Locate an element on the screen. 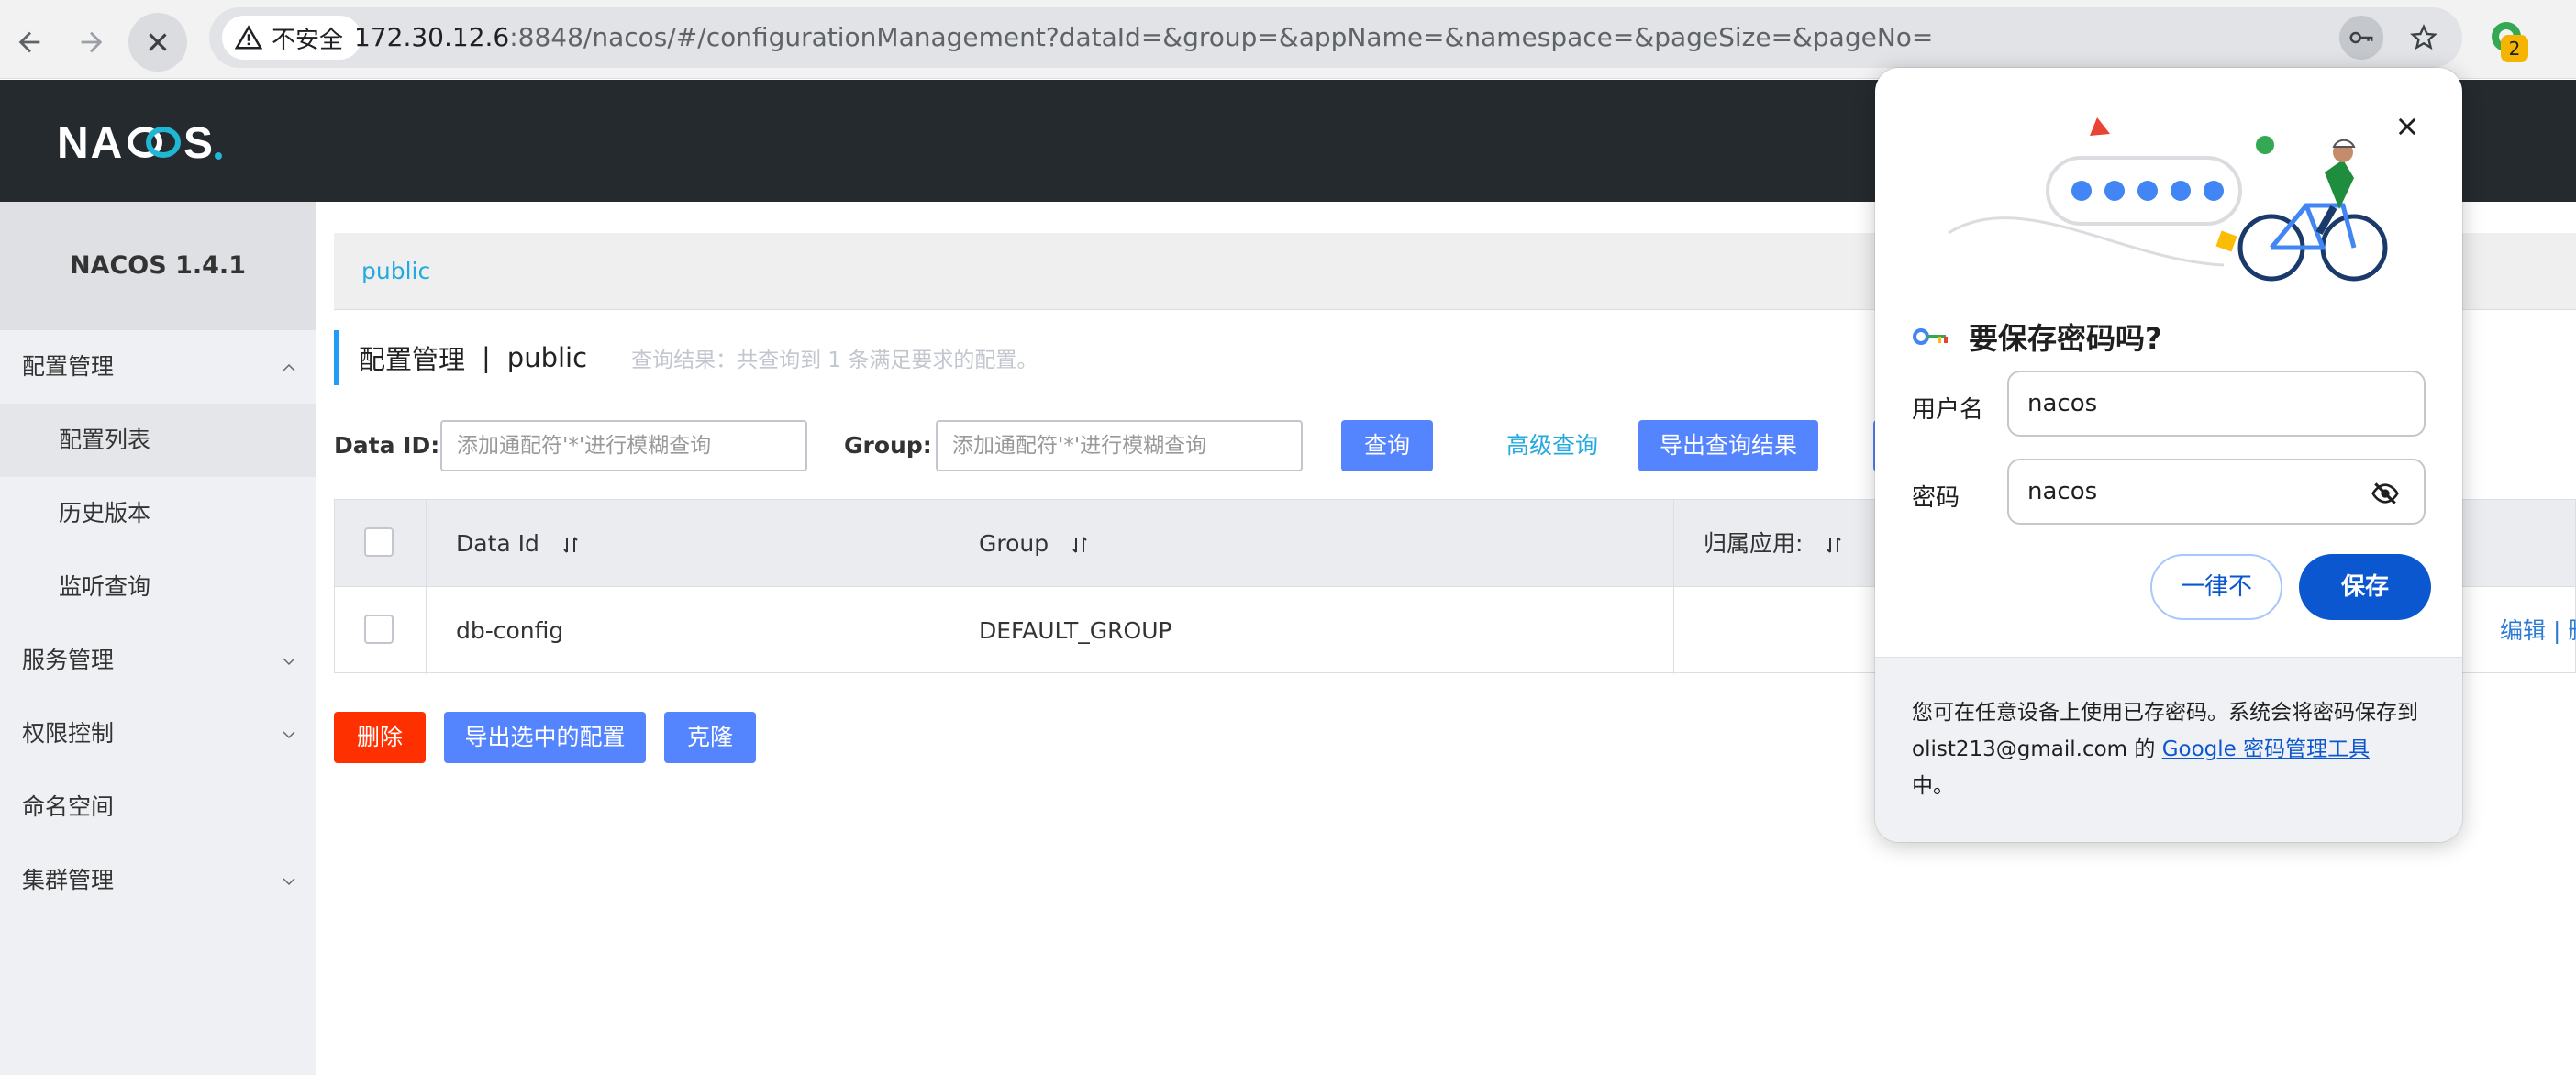 The image size is (2576, 1075). username-field: nacos is located at coordinates (2216, 404).